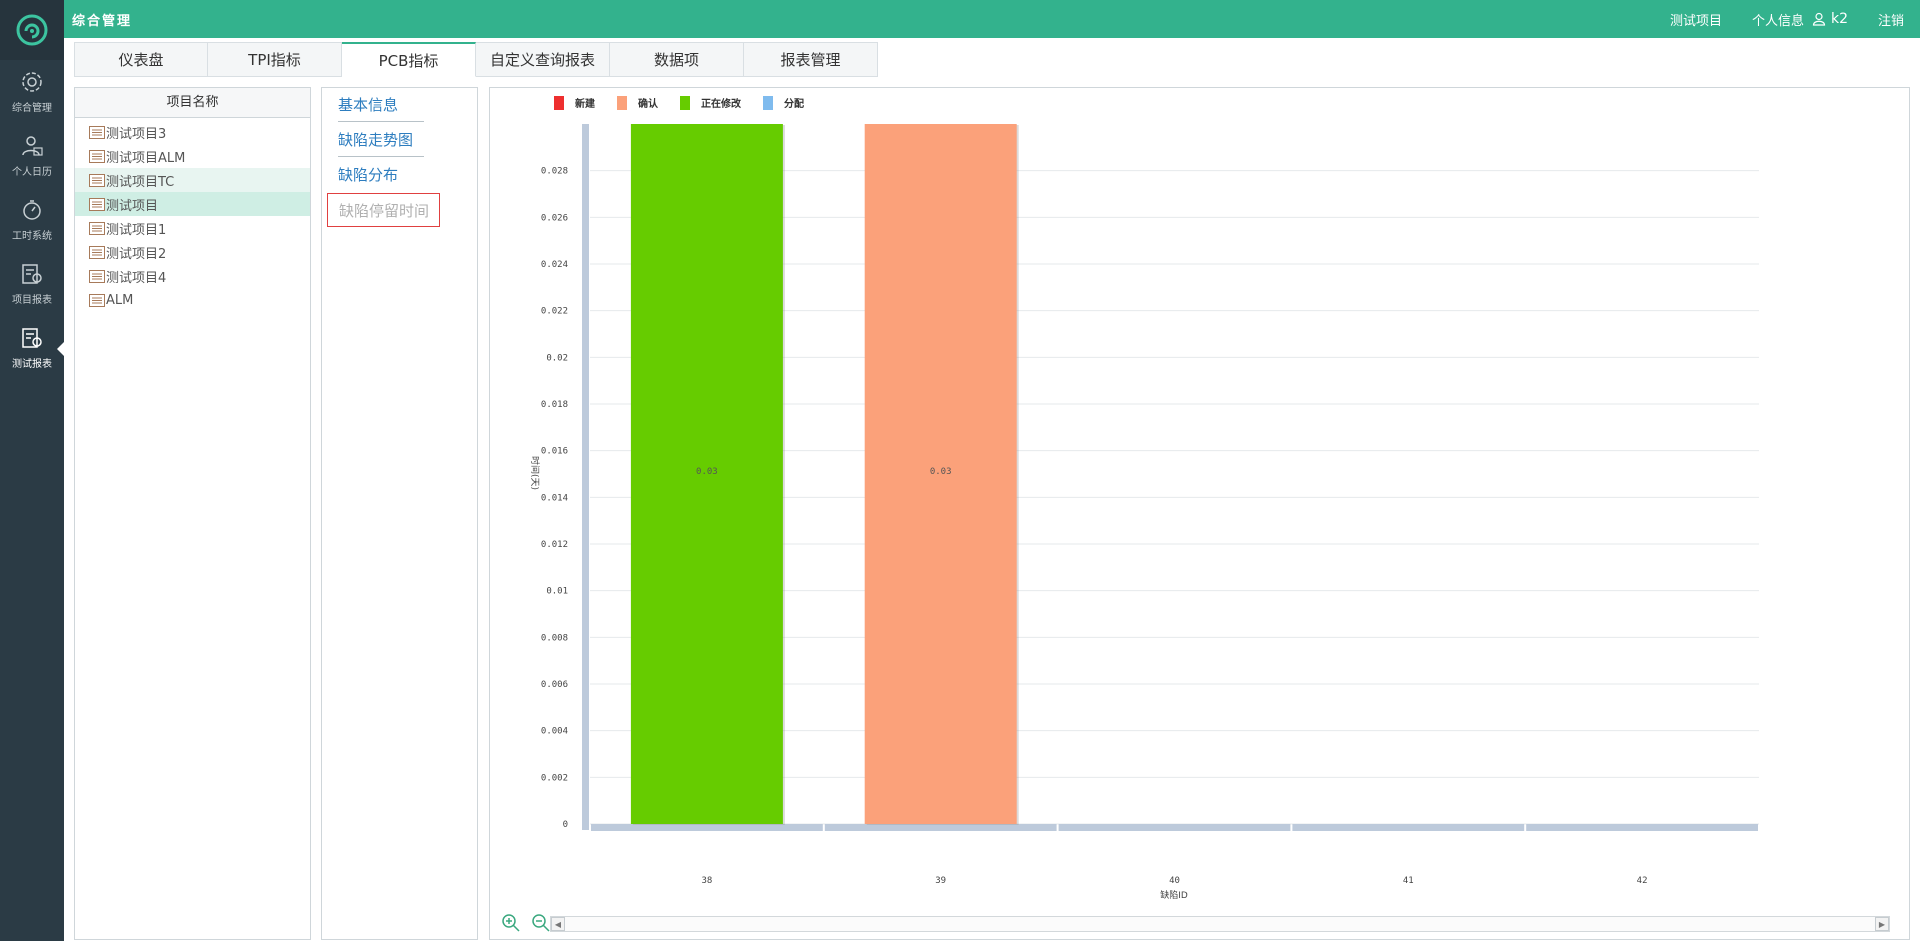 This screenshot has width=1920, height=941. I want to click on app-logo, so click(32, 30).